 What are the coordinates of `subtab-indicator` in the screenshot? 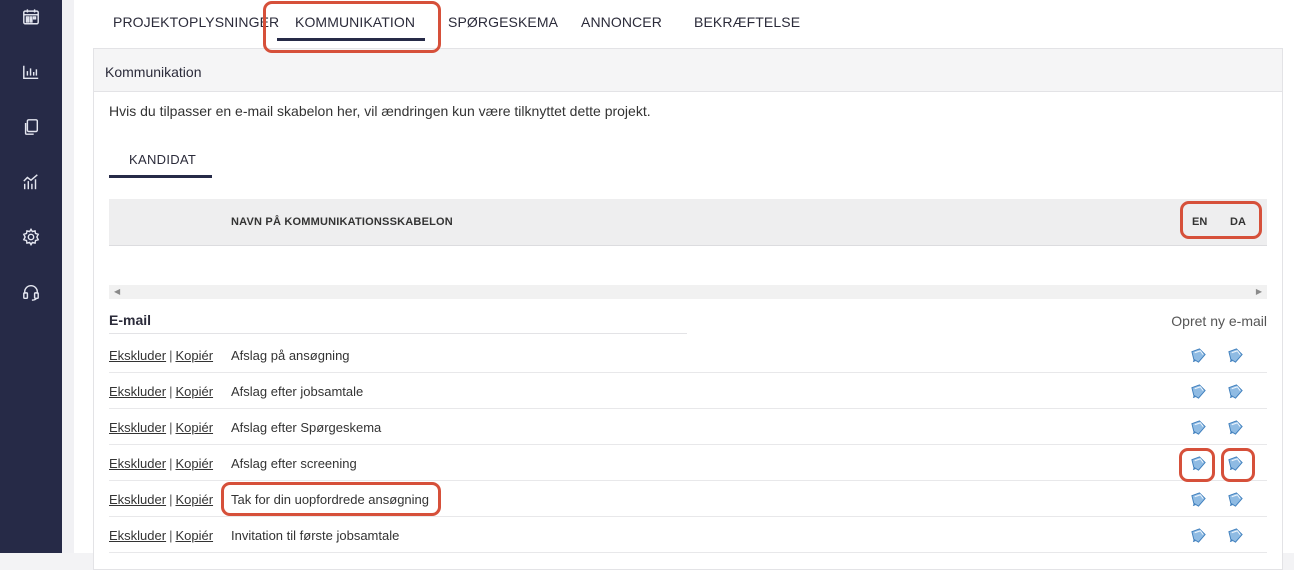 It's located at (160, 176).